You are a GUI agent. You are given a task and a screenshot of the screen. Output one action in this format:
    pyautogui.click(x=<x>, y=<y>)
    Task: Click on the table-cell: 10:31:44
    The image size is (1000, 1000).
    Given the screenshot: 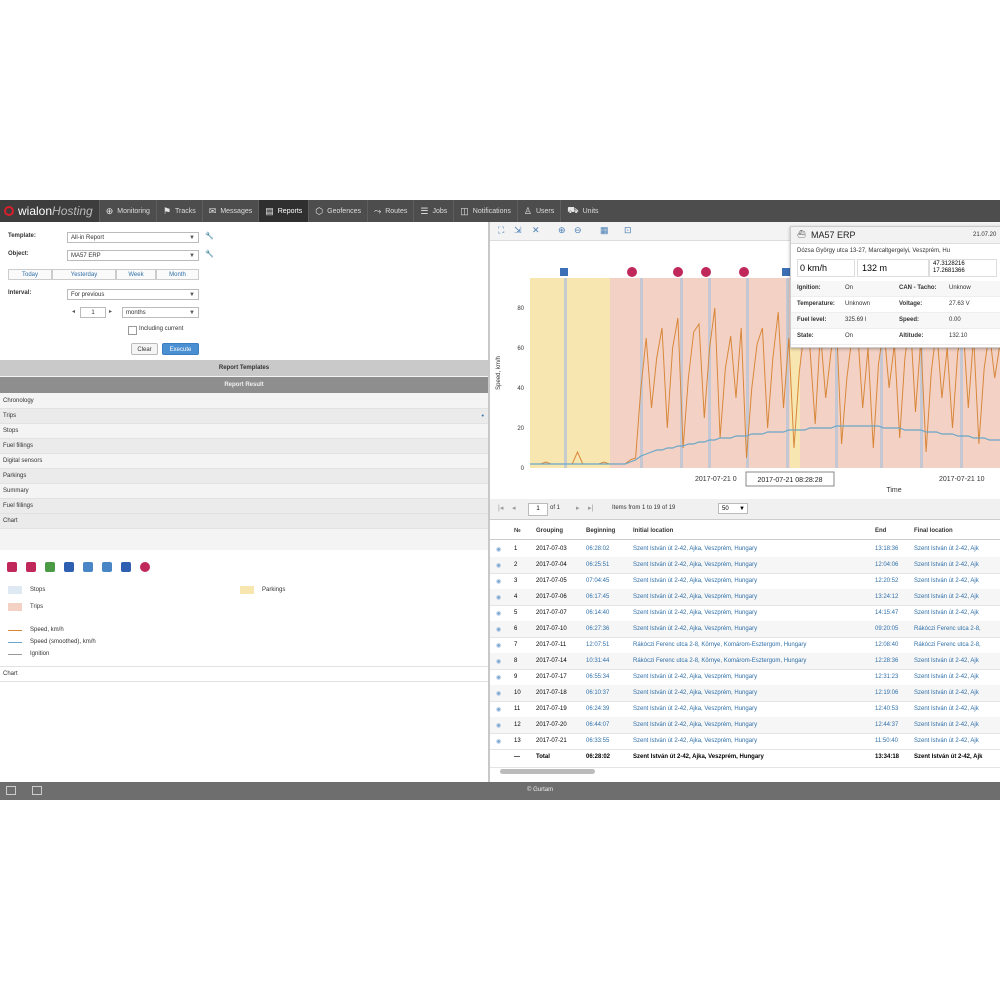 What is the action you would take?
    pyautogui.click(x=597, y=661)
    